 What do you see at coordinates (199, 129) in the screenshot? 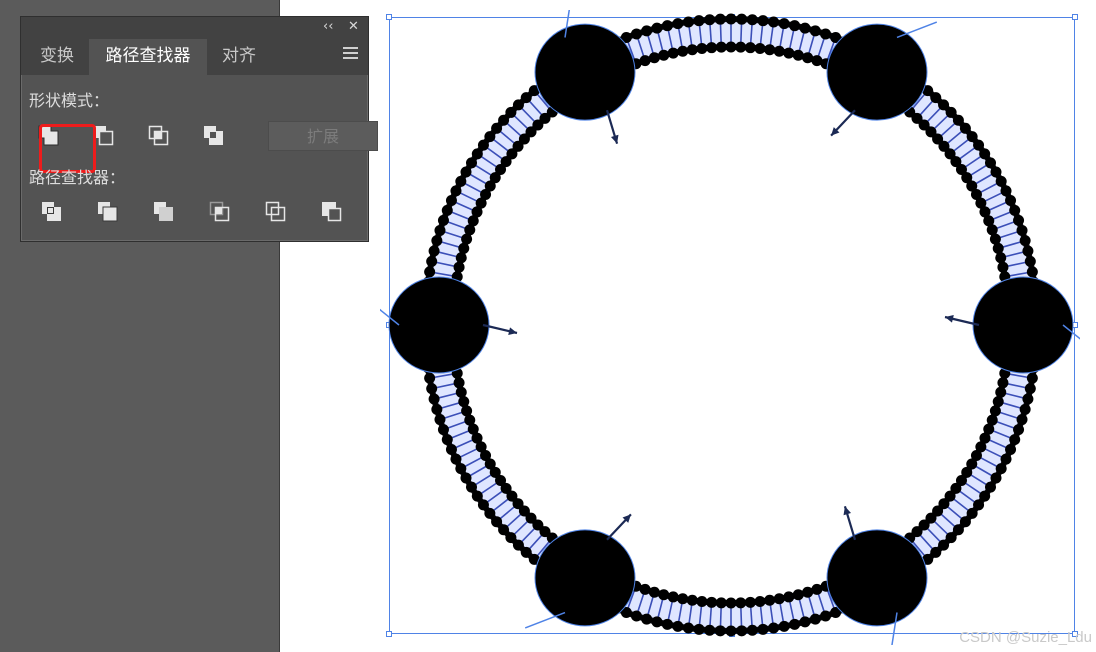
I see `pathfinder-panel: ‹‹ ✕ 变换 路径查找器 对齐 形状模式： 扩展 路径查找器：` at bounding box center [199, 129].